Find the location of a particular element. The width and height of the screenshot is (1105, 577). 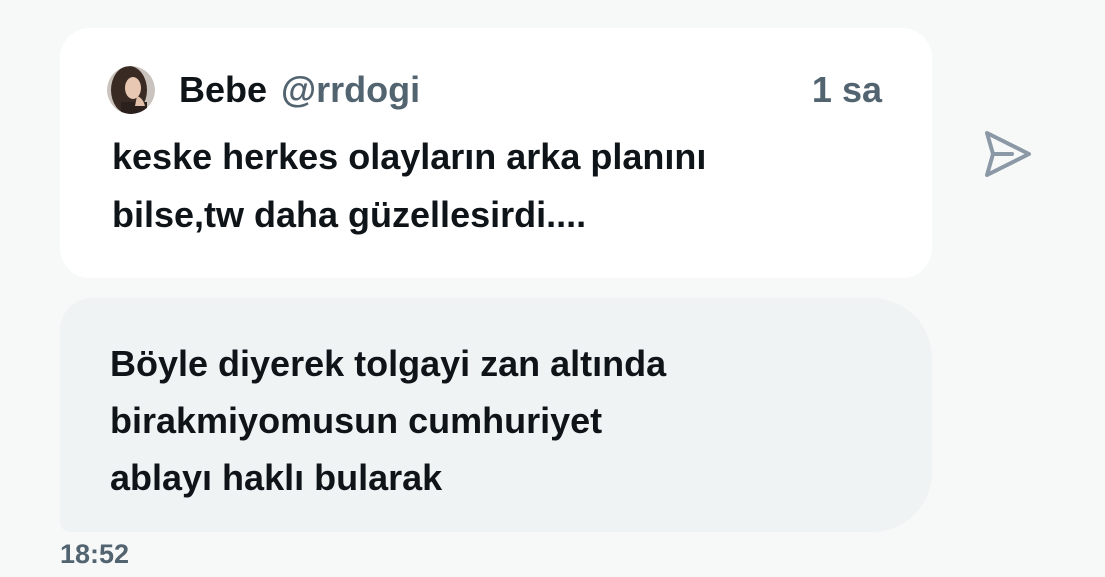

author-name: Bebe is located at coordinates (223, 90).